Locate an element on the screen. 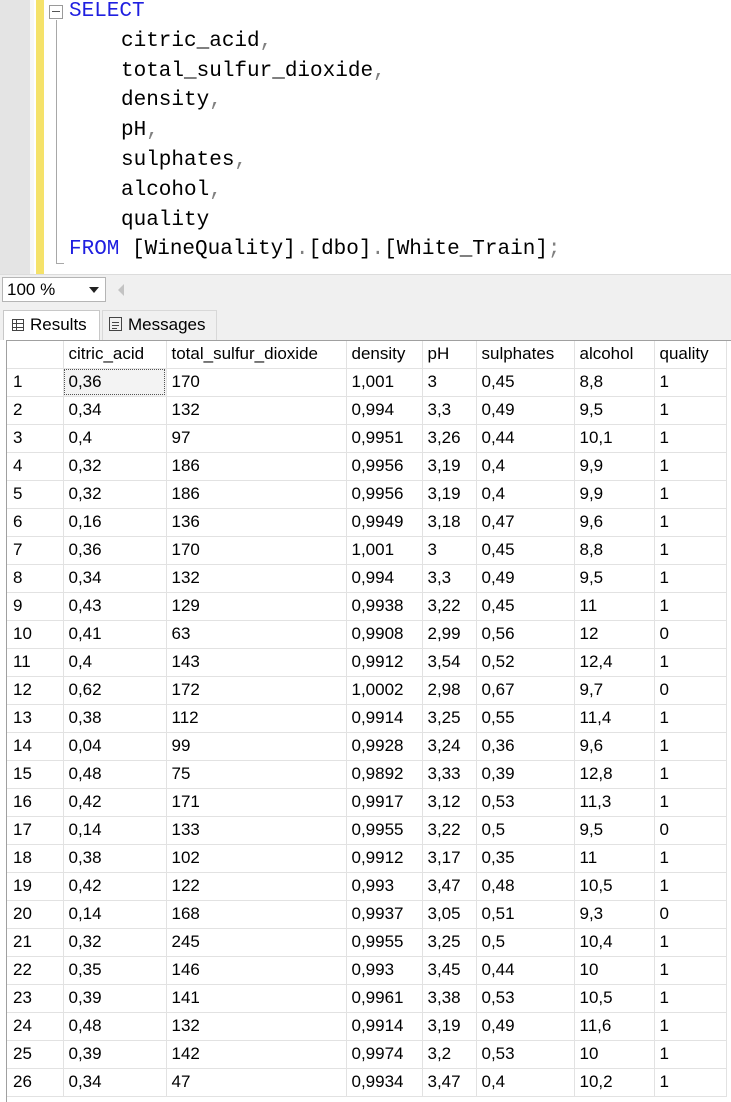 The width and height of the screenshot is (731, 1102). grid-cell: 0,9912 is located at coordinates (384, 858).